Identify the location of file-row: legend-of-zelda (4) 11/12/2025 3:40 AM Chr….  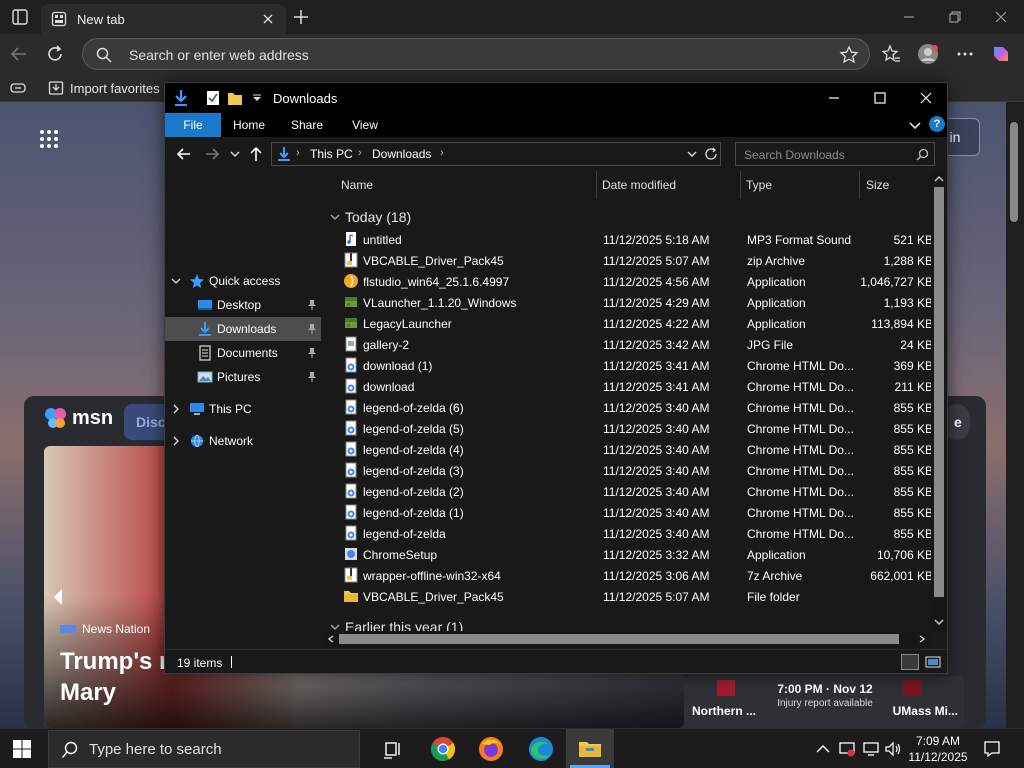
(627, 449).